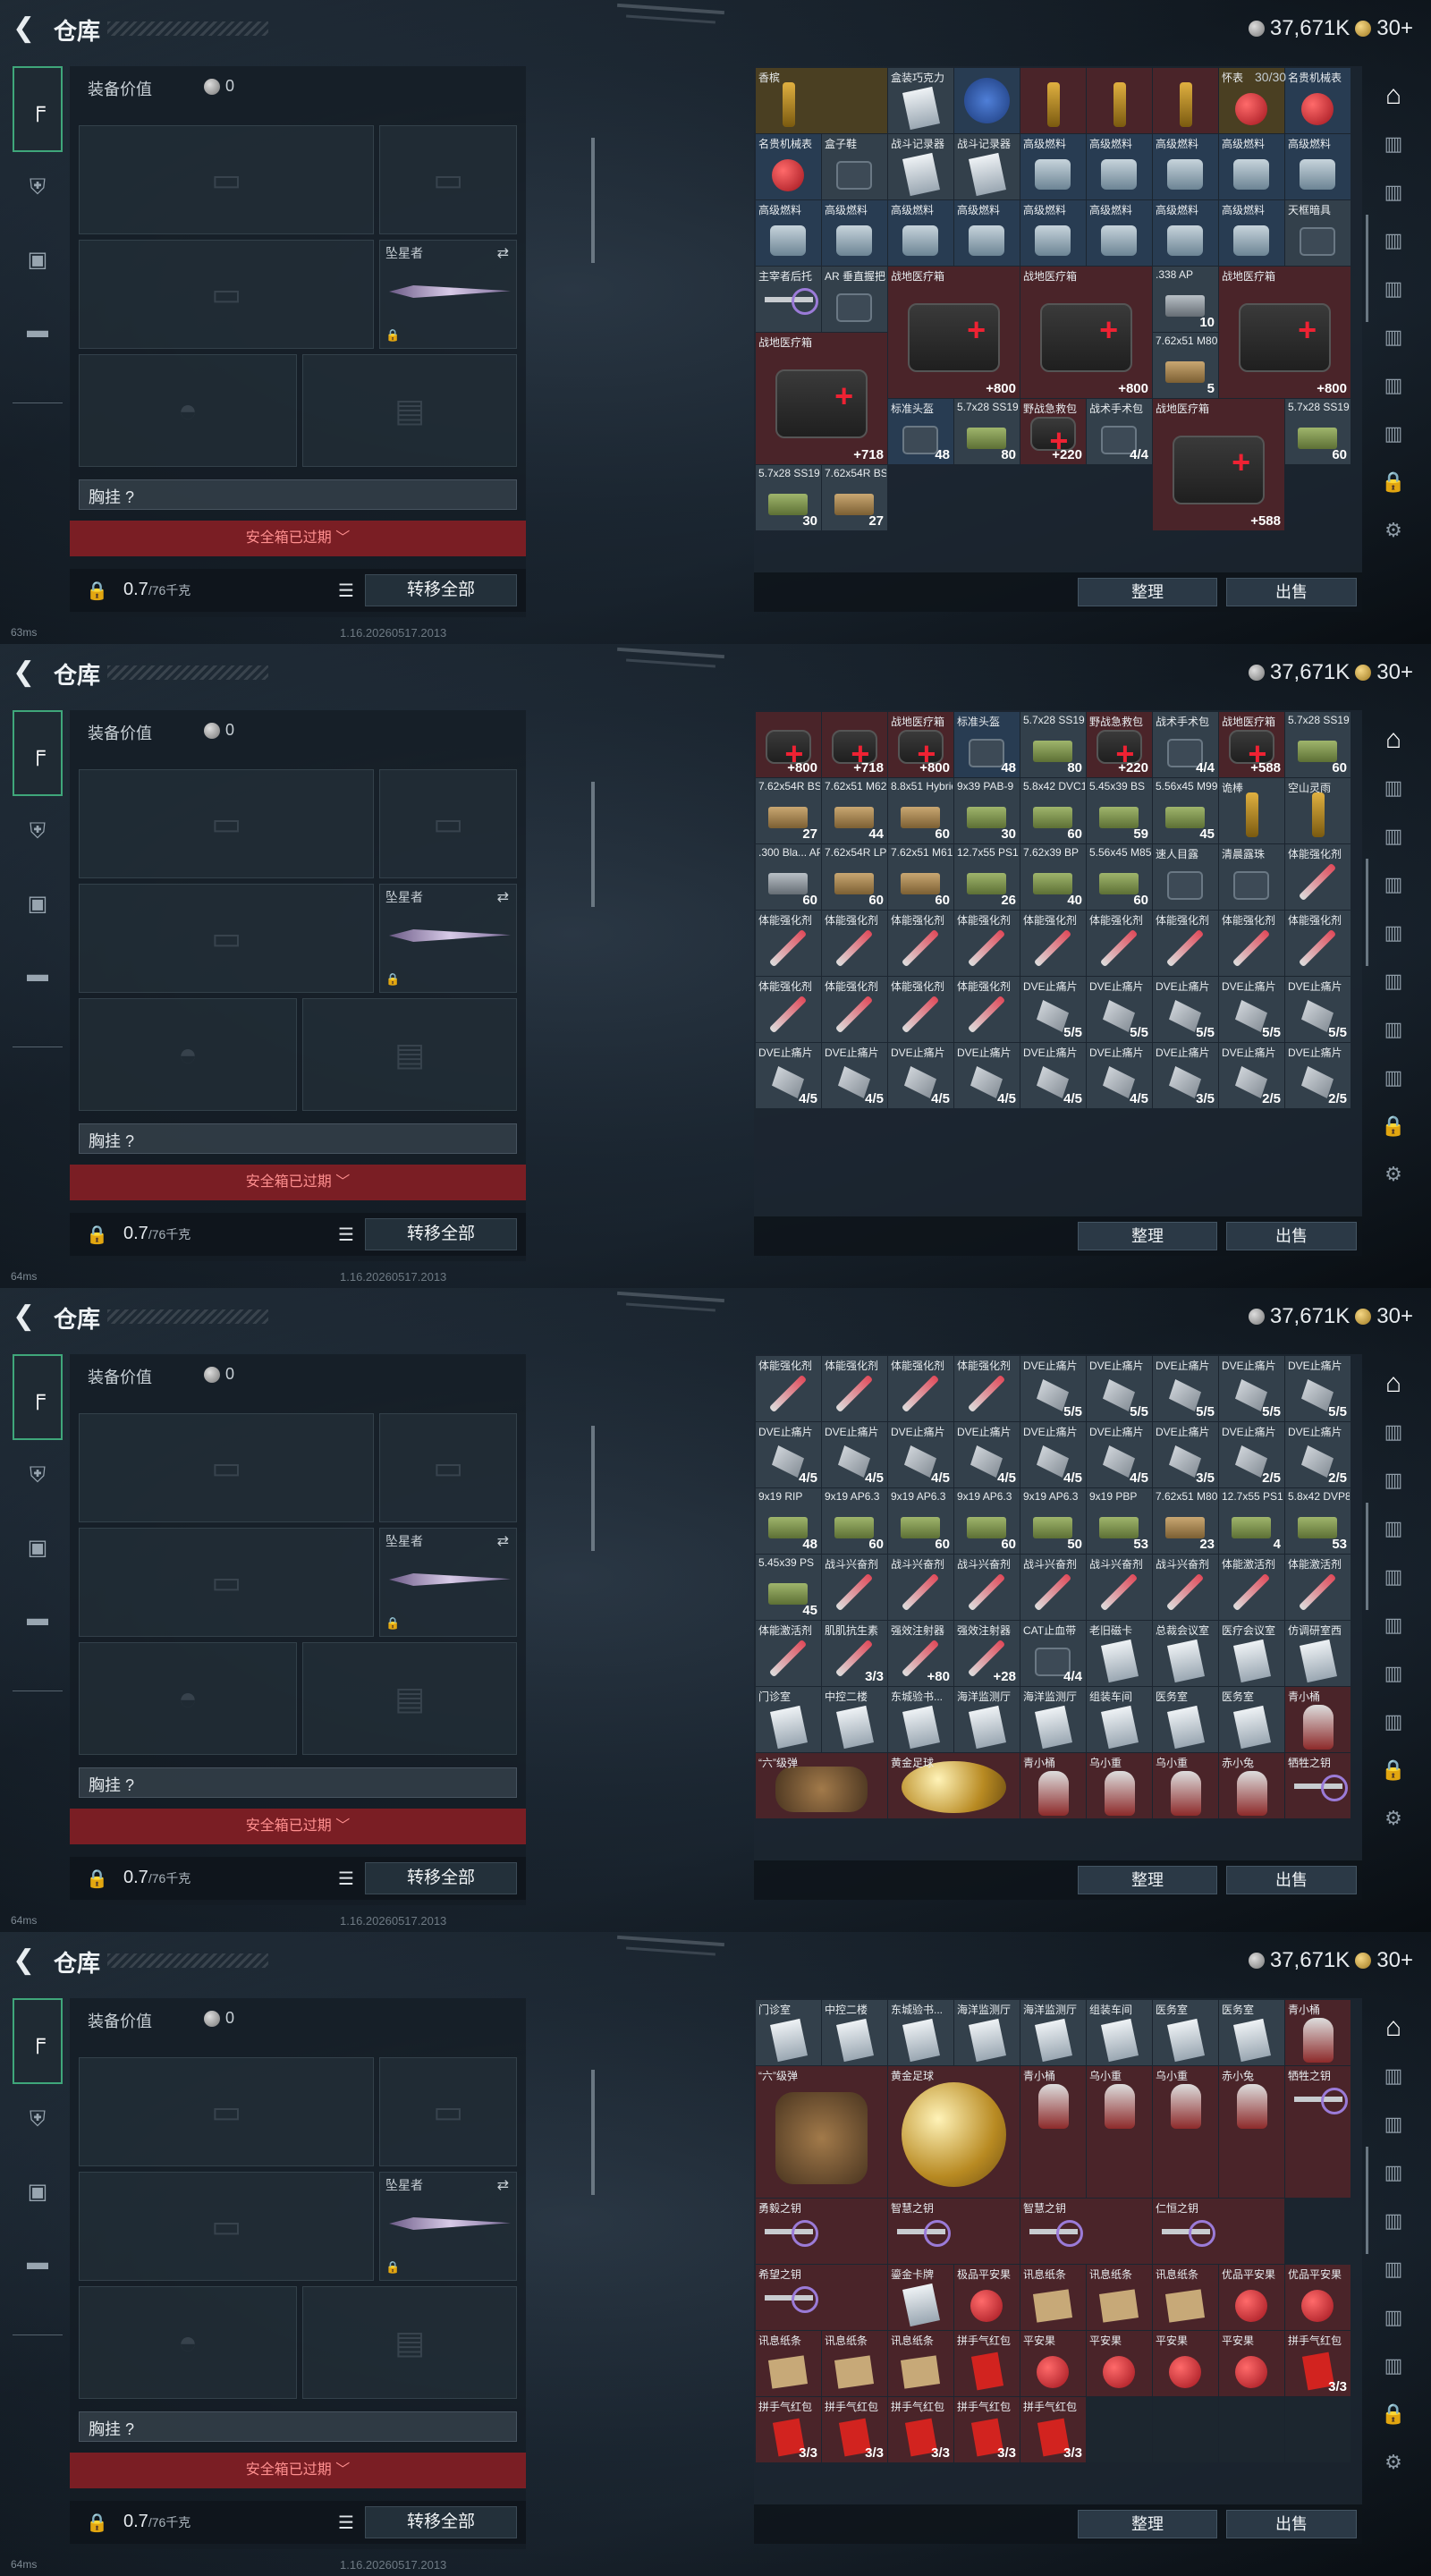 The image size is (1431, 2576). I want to click on inventory-item: 组装车间, so click(1119, 2032).